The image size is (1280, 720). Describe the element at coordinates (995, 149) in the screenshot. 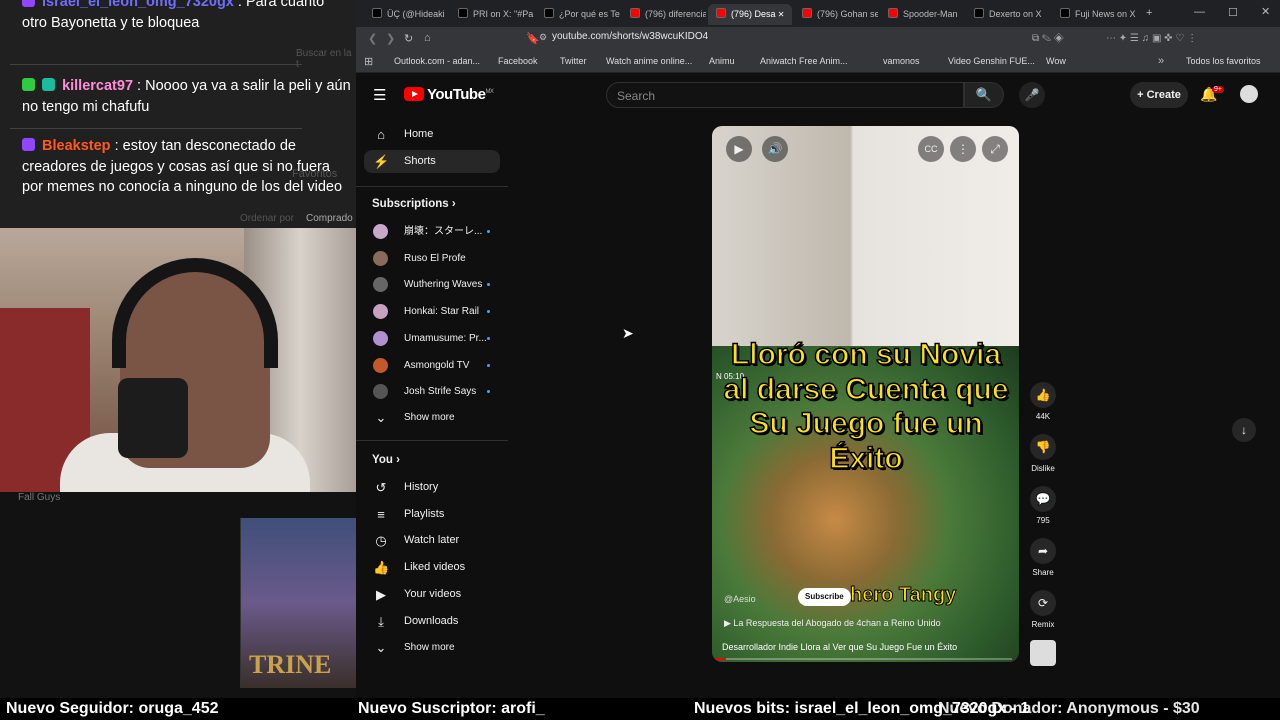

I see `fullscreen-icon: ⤢` at that location.